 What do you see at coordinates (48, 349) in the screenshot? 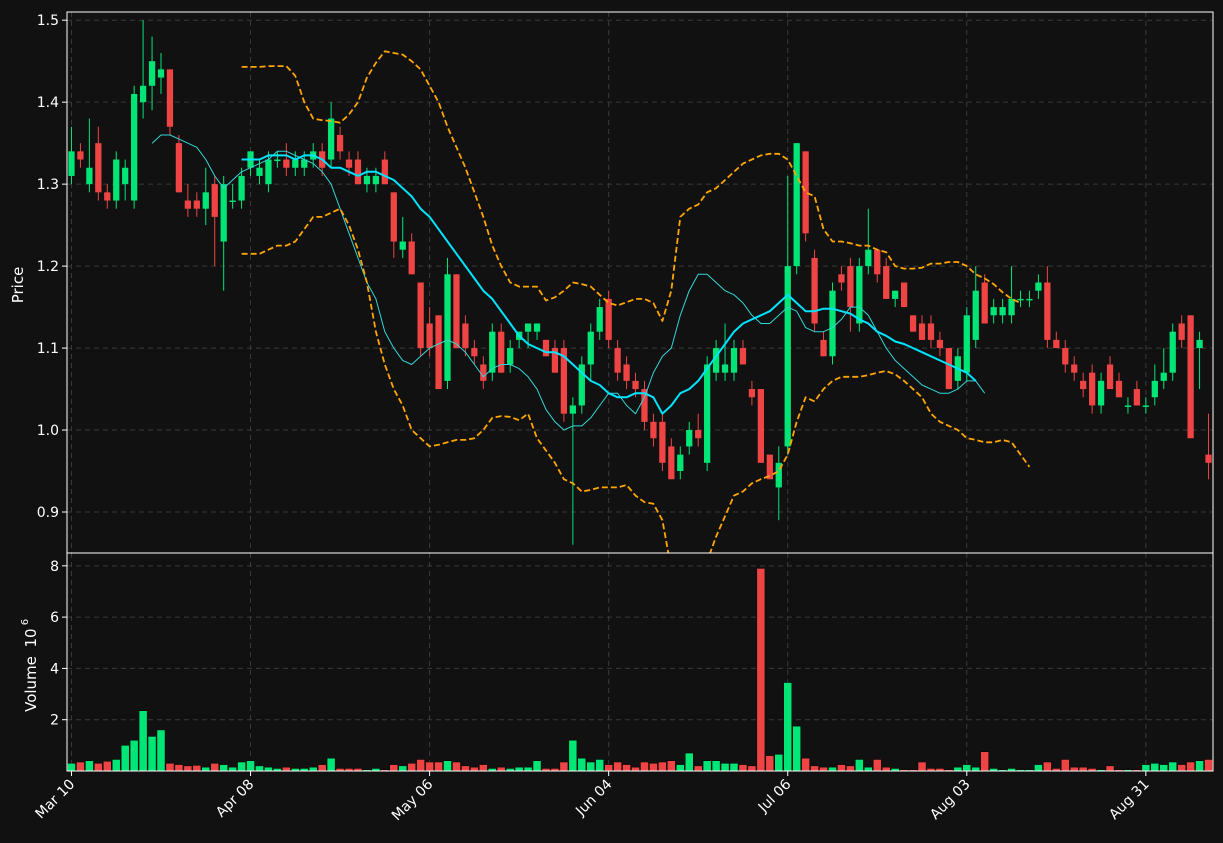
I see `price-tick-label: 1.1` at bounding box center [48, 349].